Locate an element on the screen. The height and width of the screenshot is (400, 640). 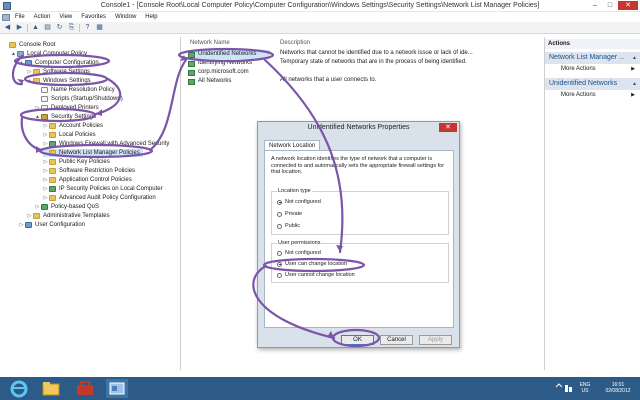
tree-node: Network List Manager Policies is located at coordinates (93, 153).